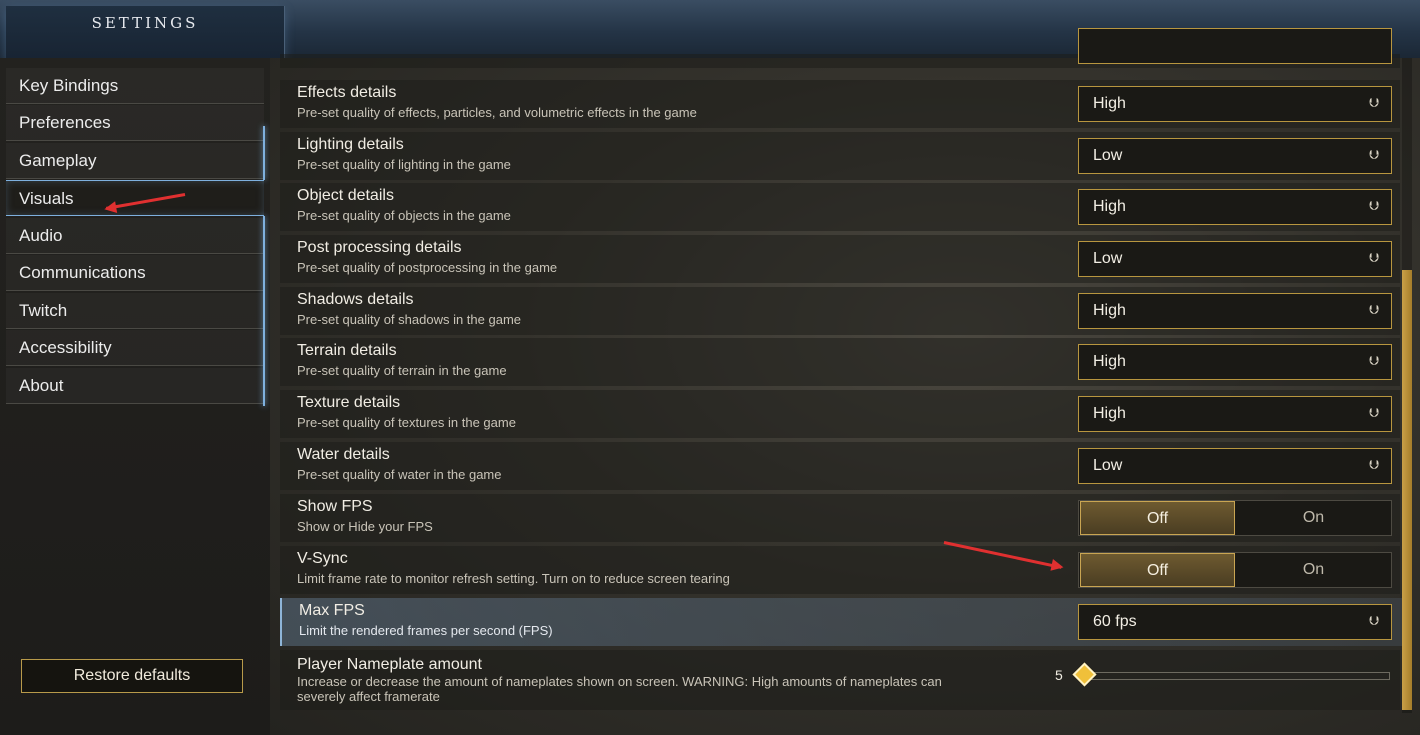 The height and width of the screenshot is (735, 1420). Describe the element at coordinates (41, 385) in the screenshot. I see `sidebar-item-label: About` at that location.